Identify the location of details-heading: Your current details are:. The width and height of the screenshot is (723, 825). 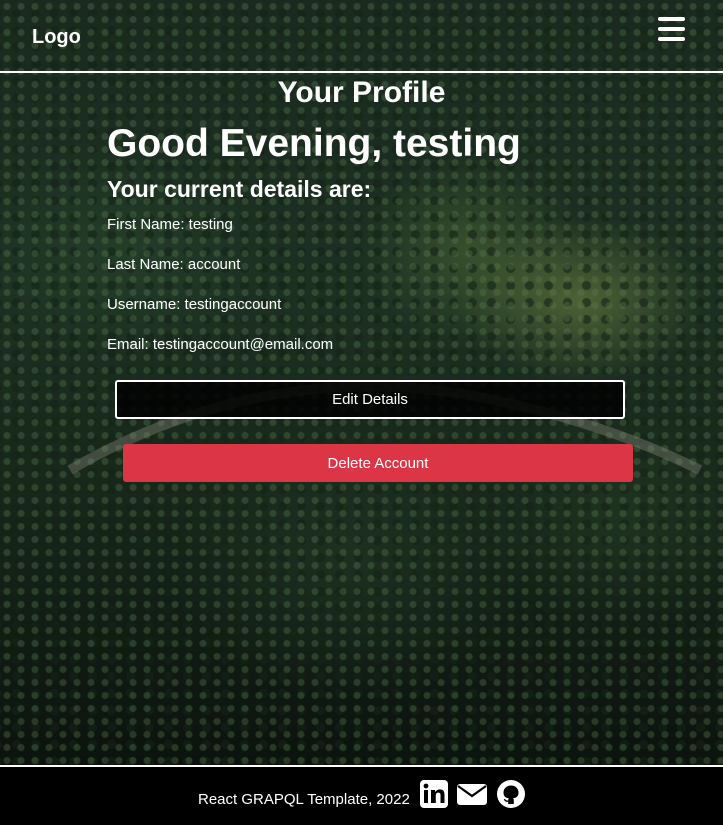
(239, 189).